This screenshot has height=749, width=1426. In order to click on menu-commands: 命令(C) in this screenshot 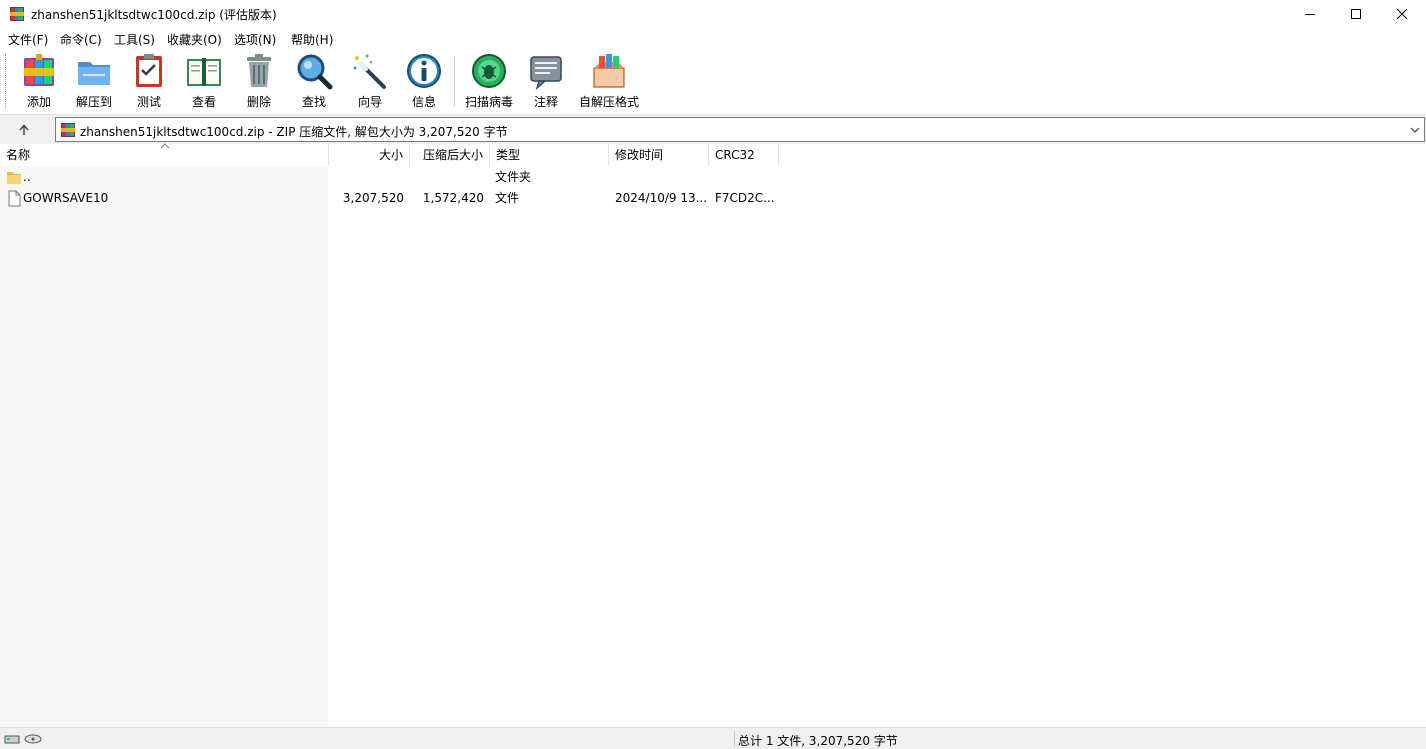, I will do `click(81, 39)`.